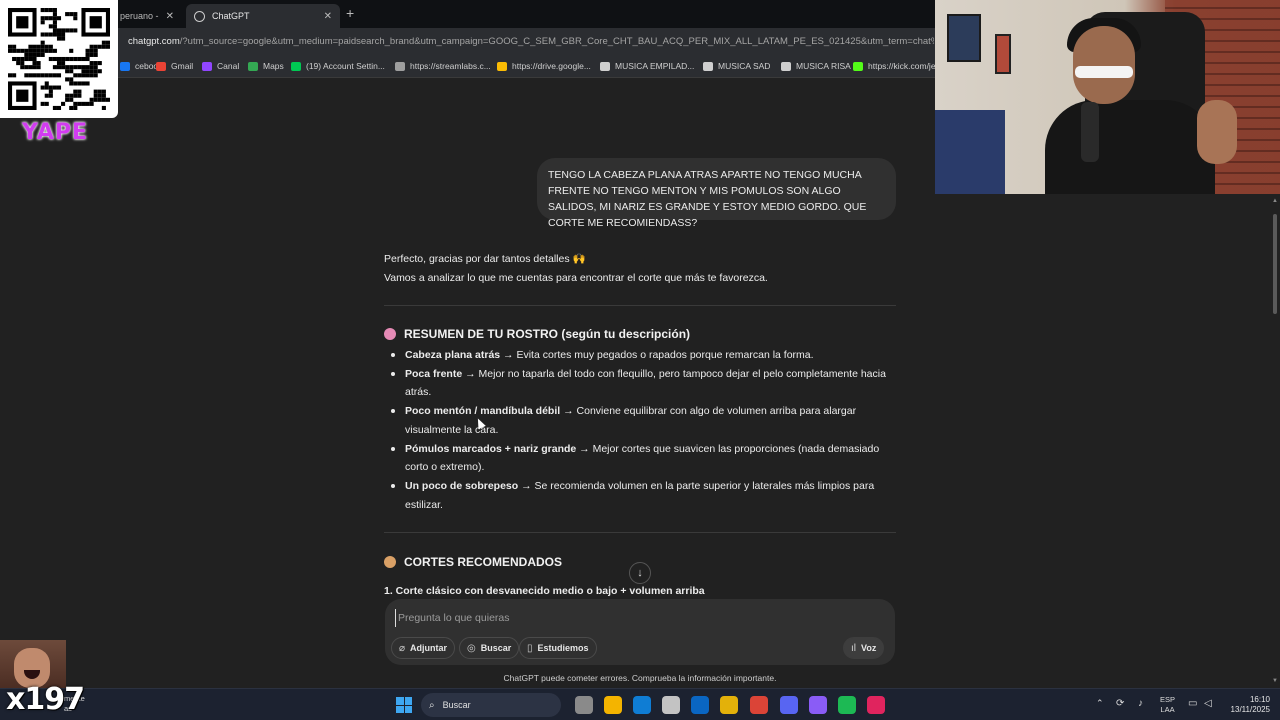 Image resolution: width=1280 pixels, height=720 pixels. Describe the element at coordinates (1208, 703) in the screenshot. I see `volume-icon: ◁` at that location.